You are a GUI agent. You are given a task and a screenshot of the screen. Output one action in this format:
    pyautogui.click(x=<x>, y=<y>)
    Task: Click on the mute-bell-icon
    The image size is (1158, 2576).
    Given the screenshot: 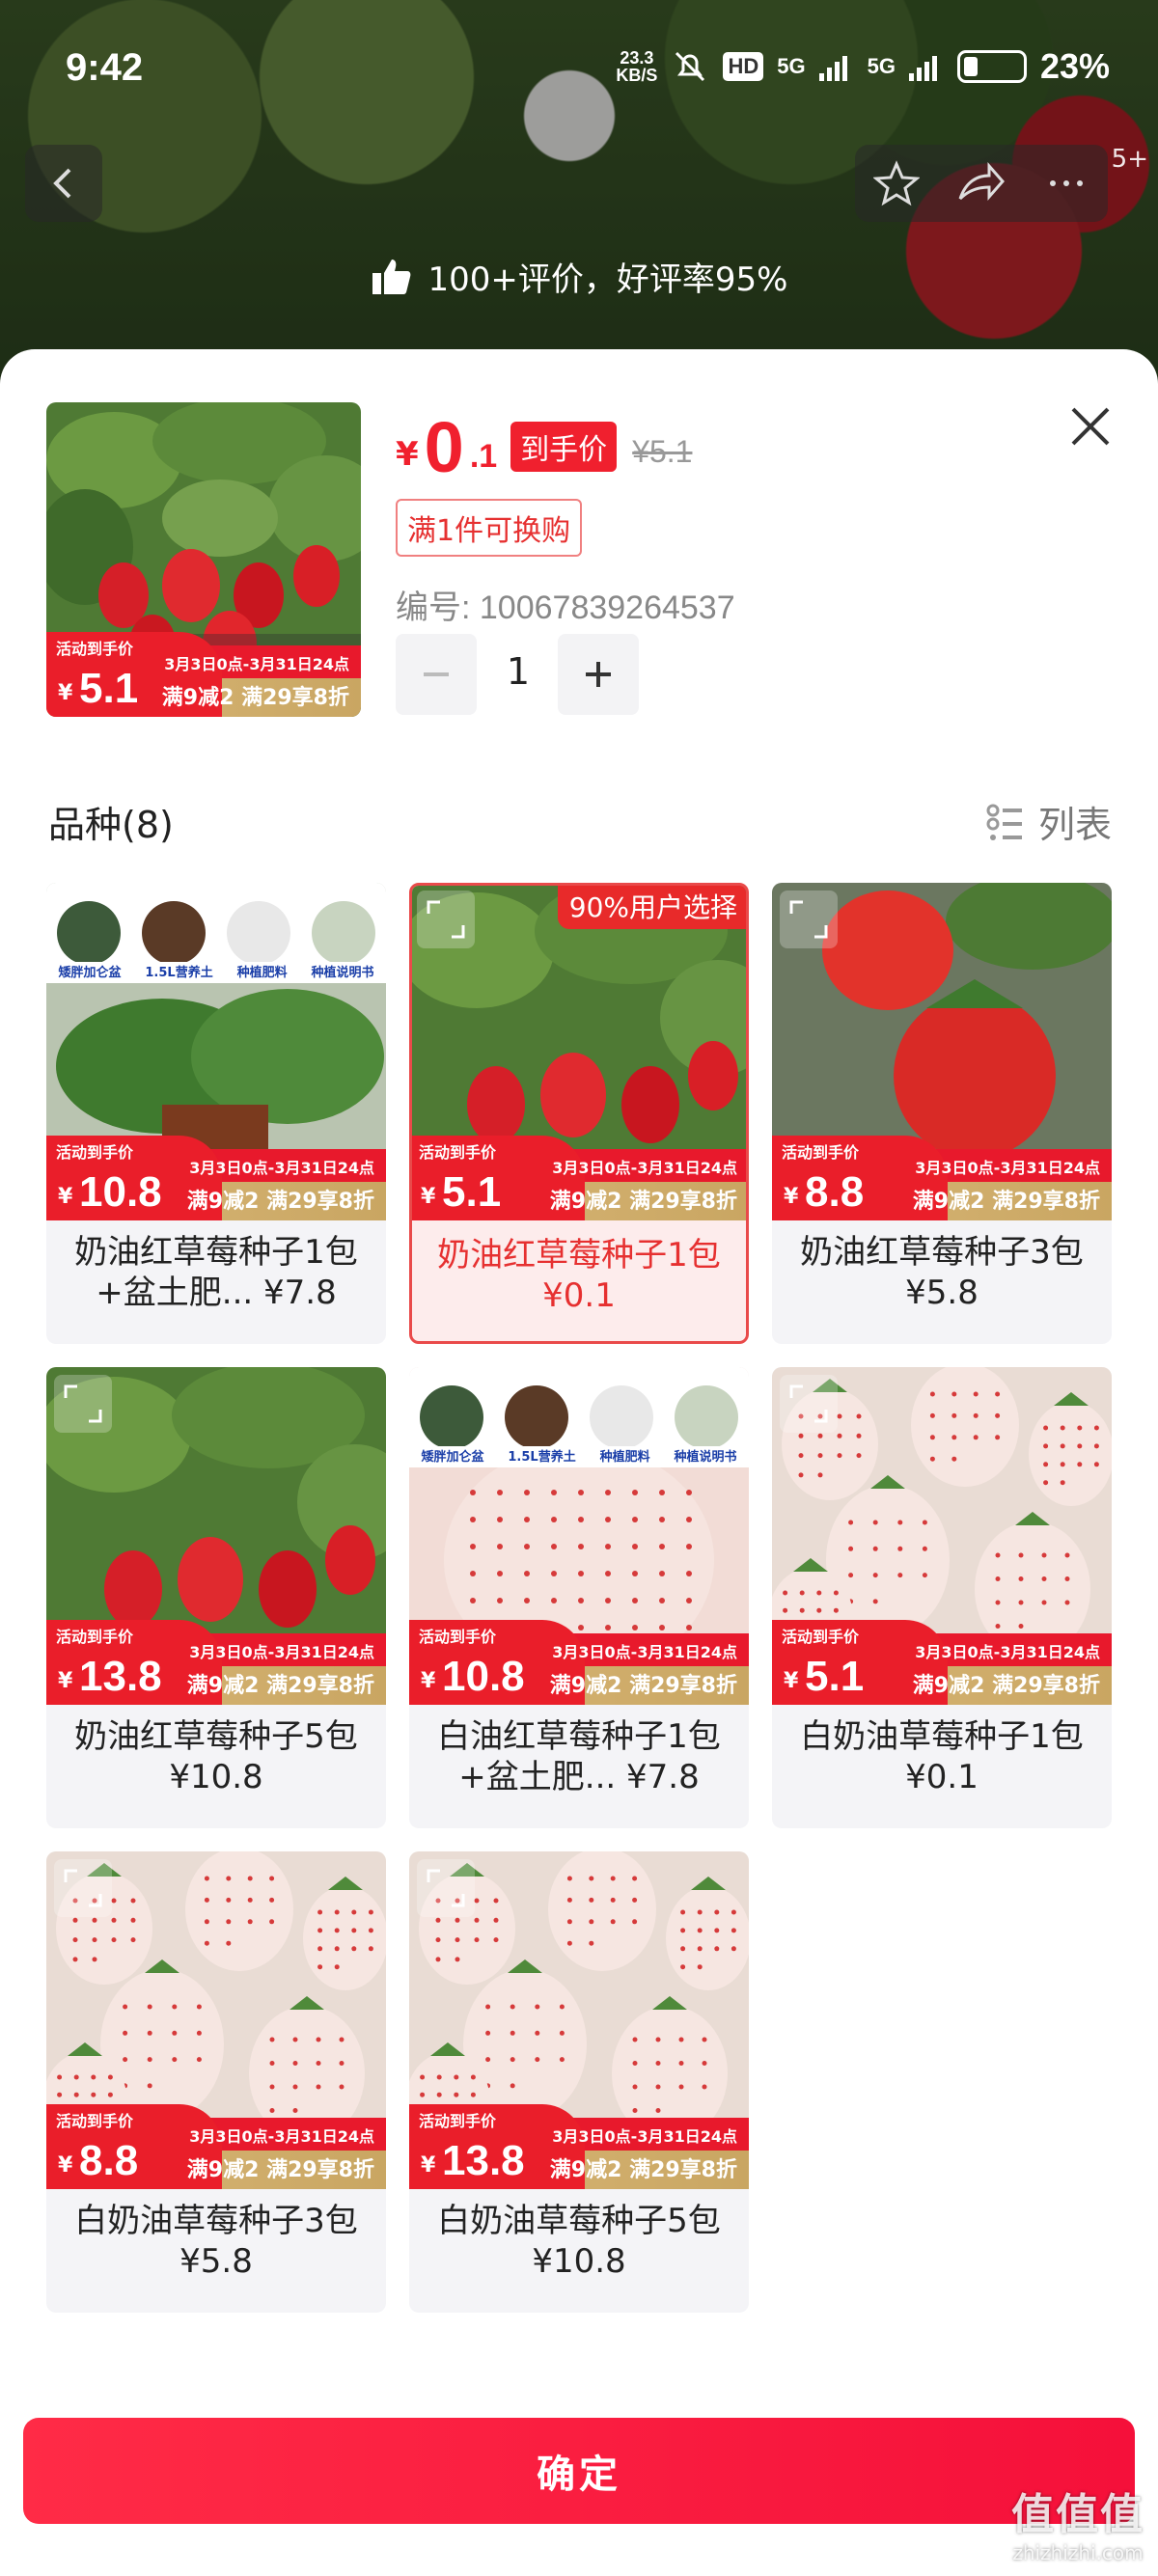 What is the action you would take?
    pyautogui.click(x=690, y=66)
    